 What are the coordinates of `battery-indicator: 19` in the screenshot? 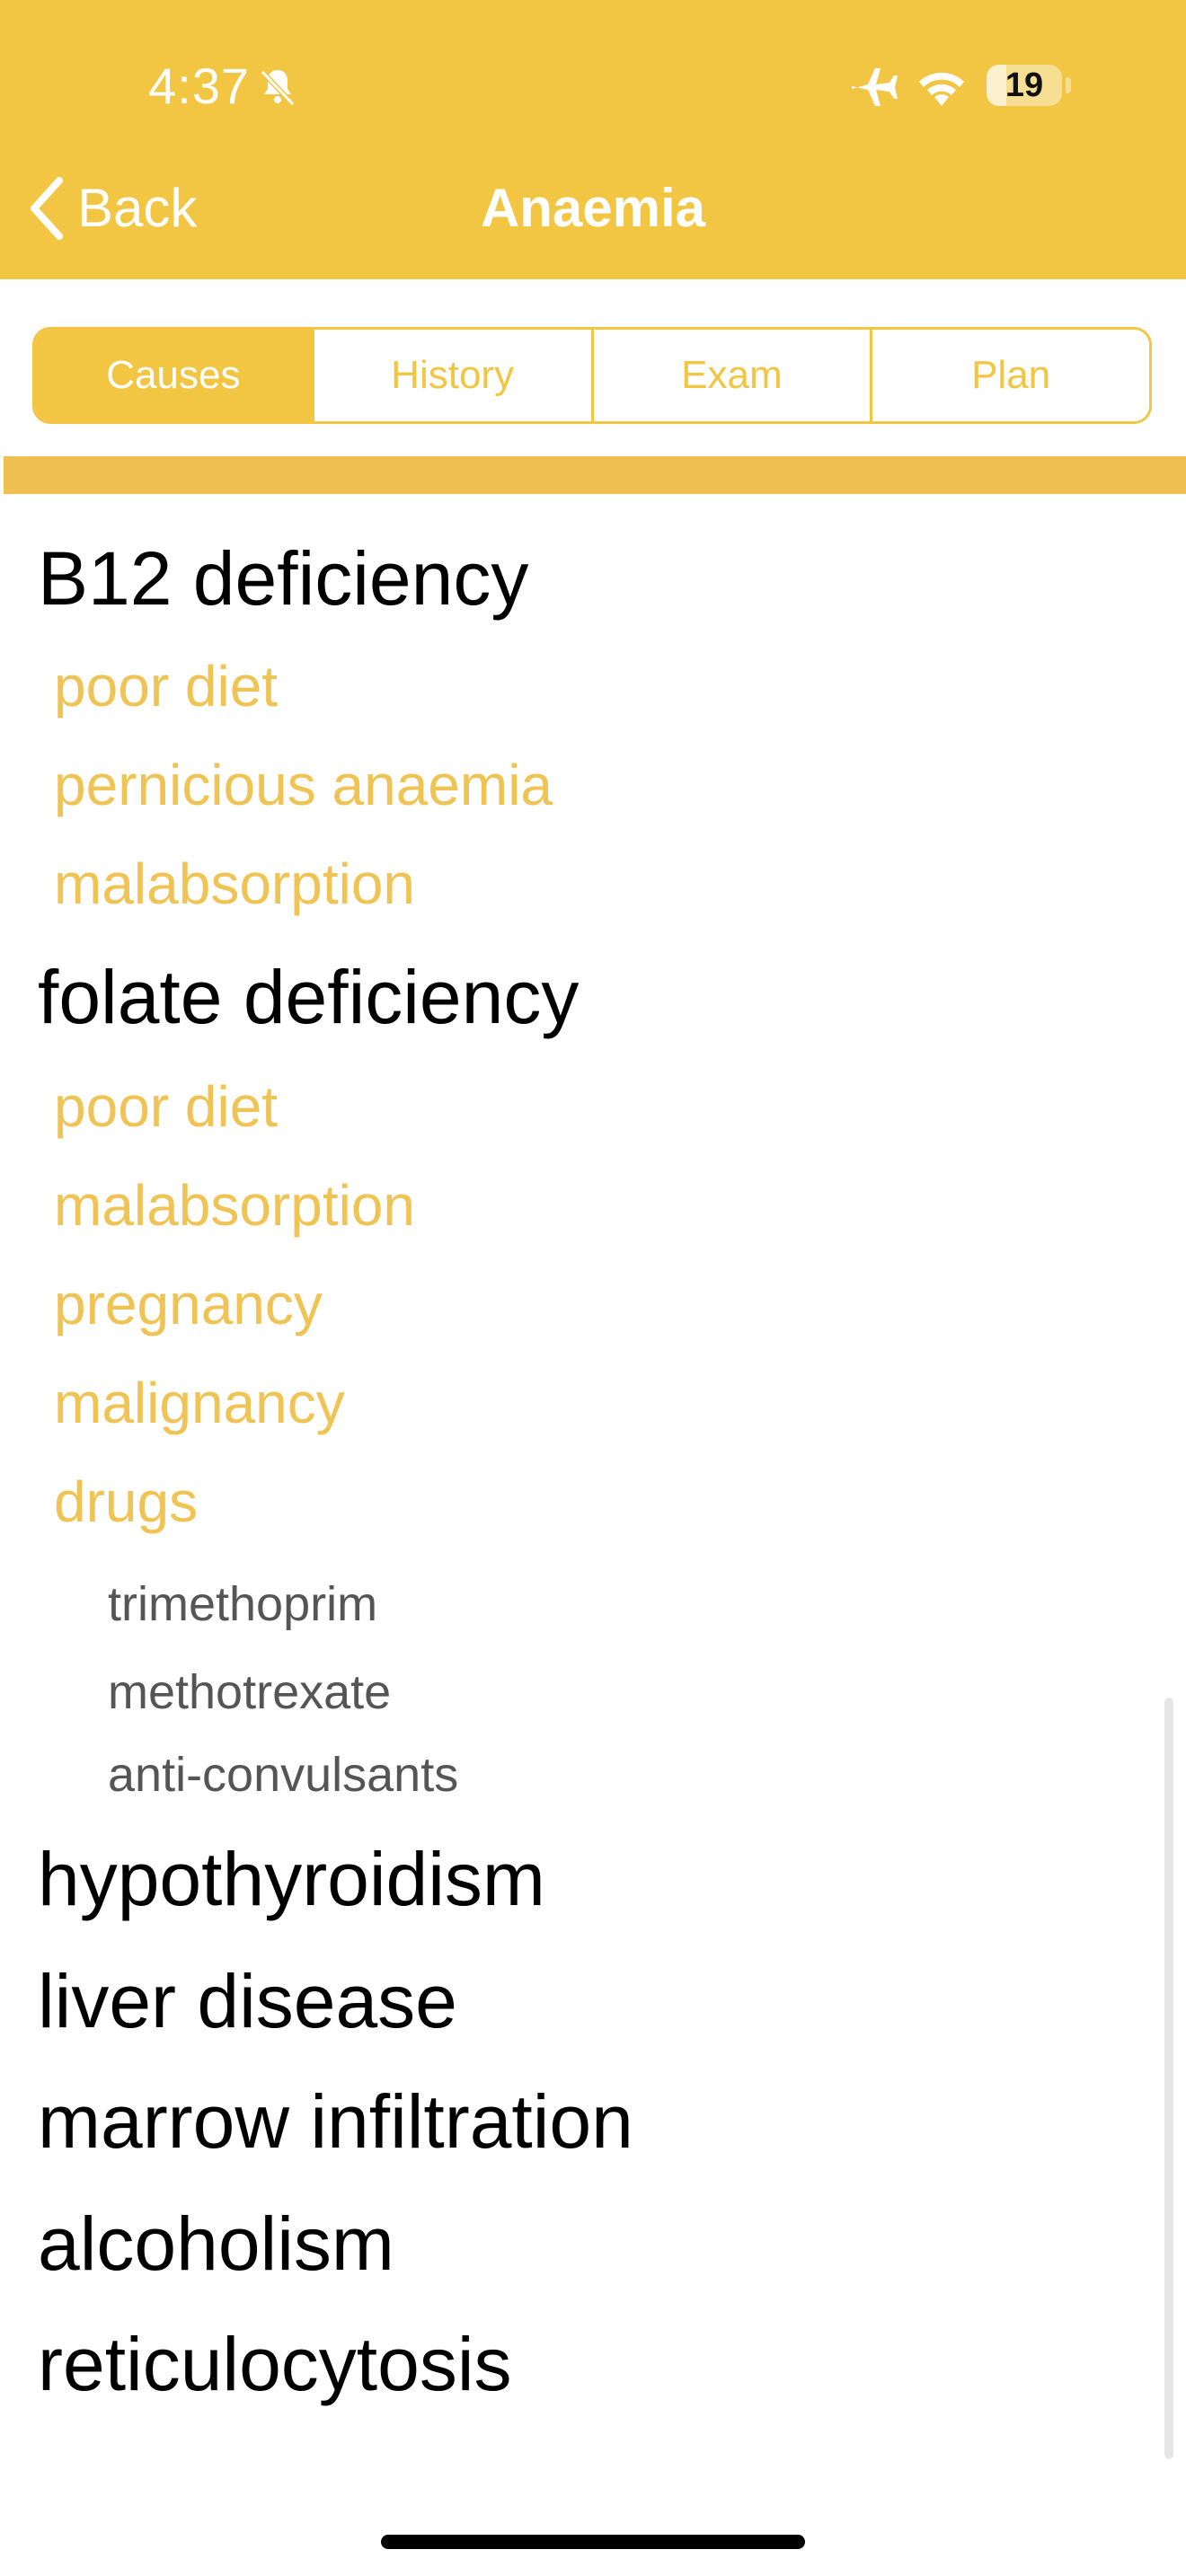 It's located at (1024, 85).